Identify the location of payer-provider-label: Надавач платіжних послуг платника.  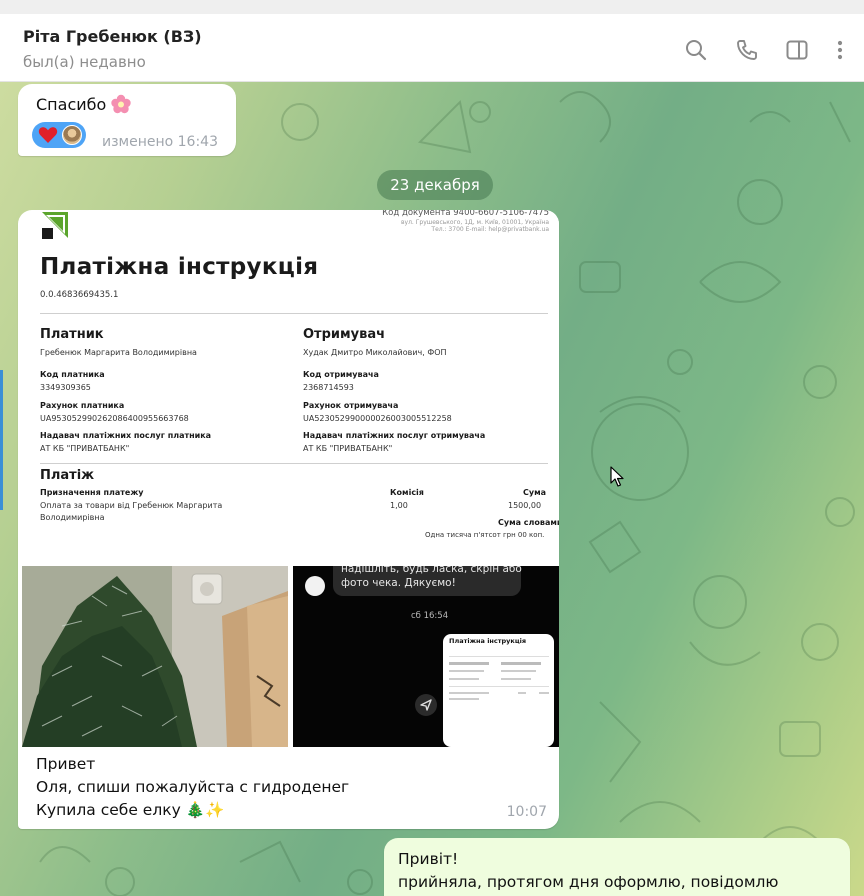
(126, 435).